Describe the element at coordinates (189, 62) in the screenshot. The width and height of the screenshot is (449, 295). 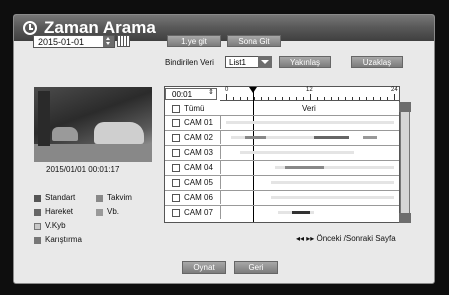
I see `linked-data-label: Bindirilen Veri` at that location.